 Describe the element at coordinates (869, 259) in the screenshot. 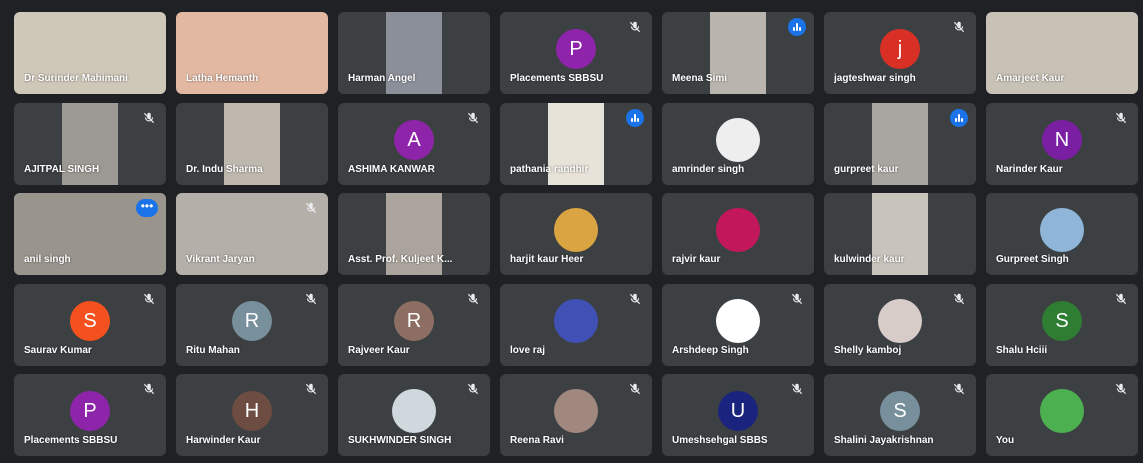

I see `participant-name: kulwinder kaur` at that location.